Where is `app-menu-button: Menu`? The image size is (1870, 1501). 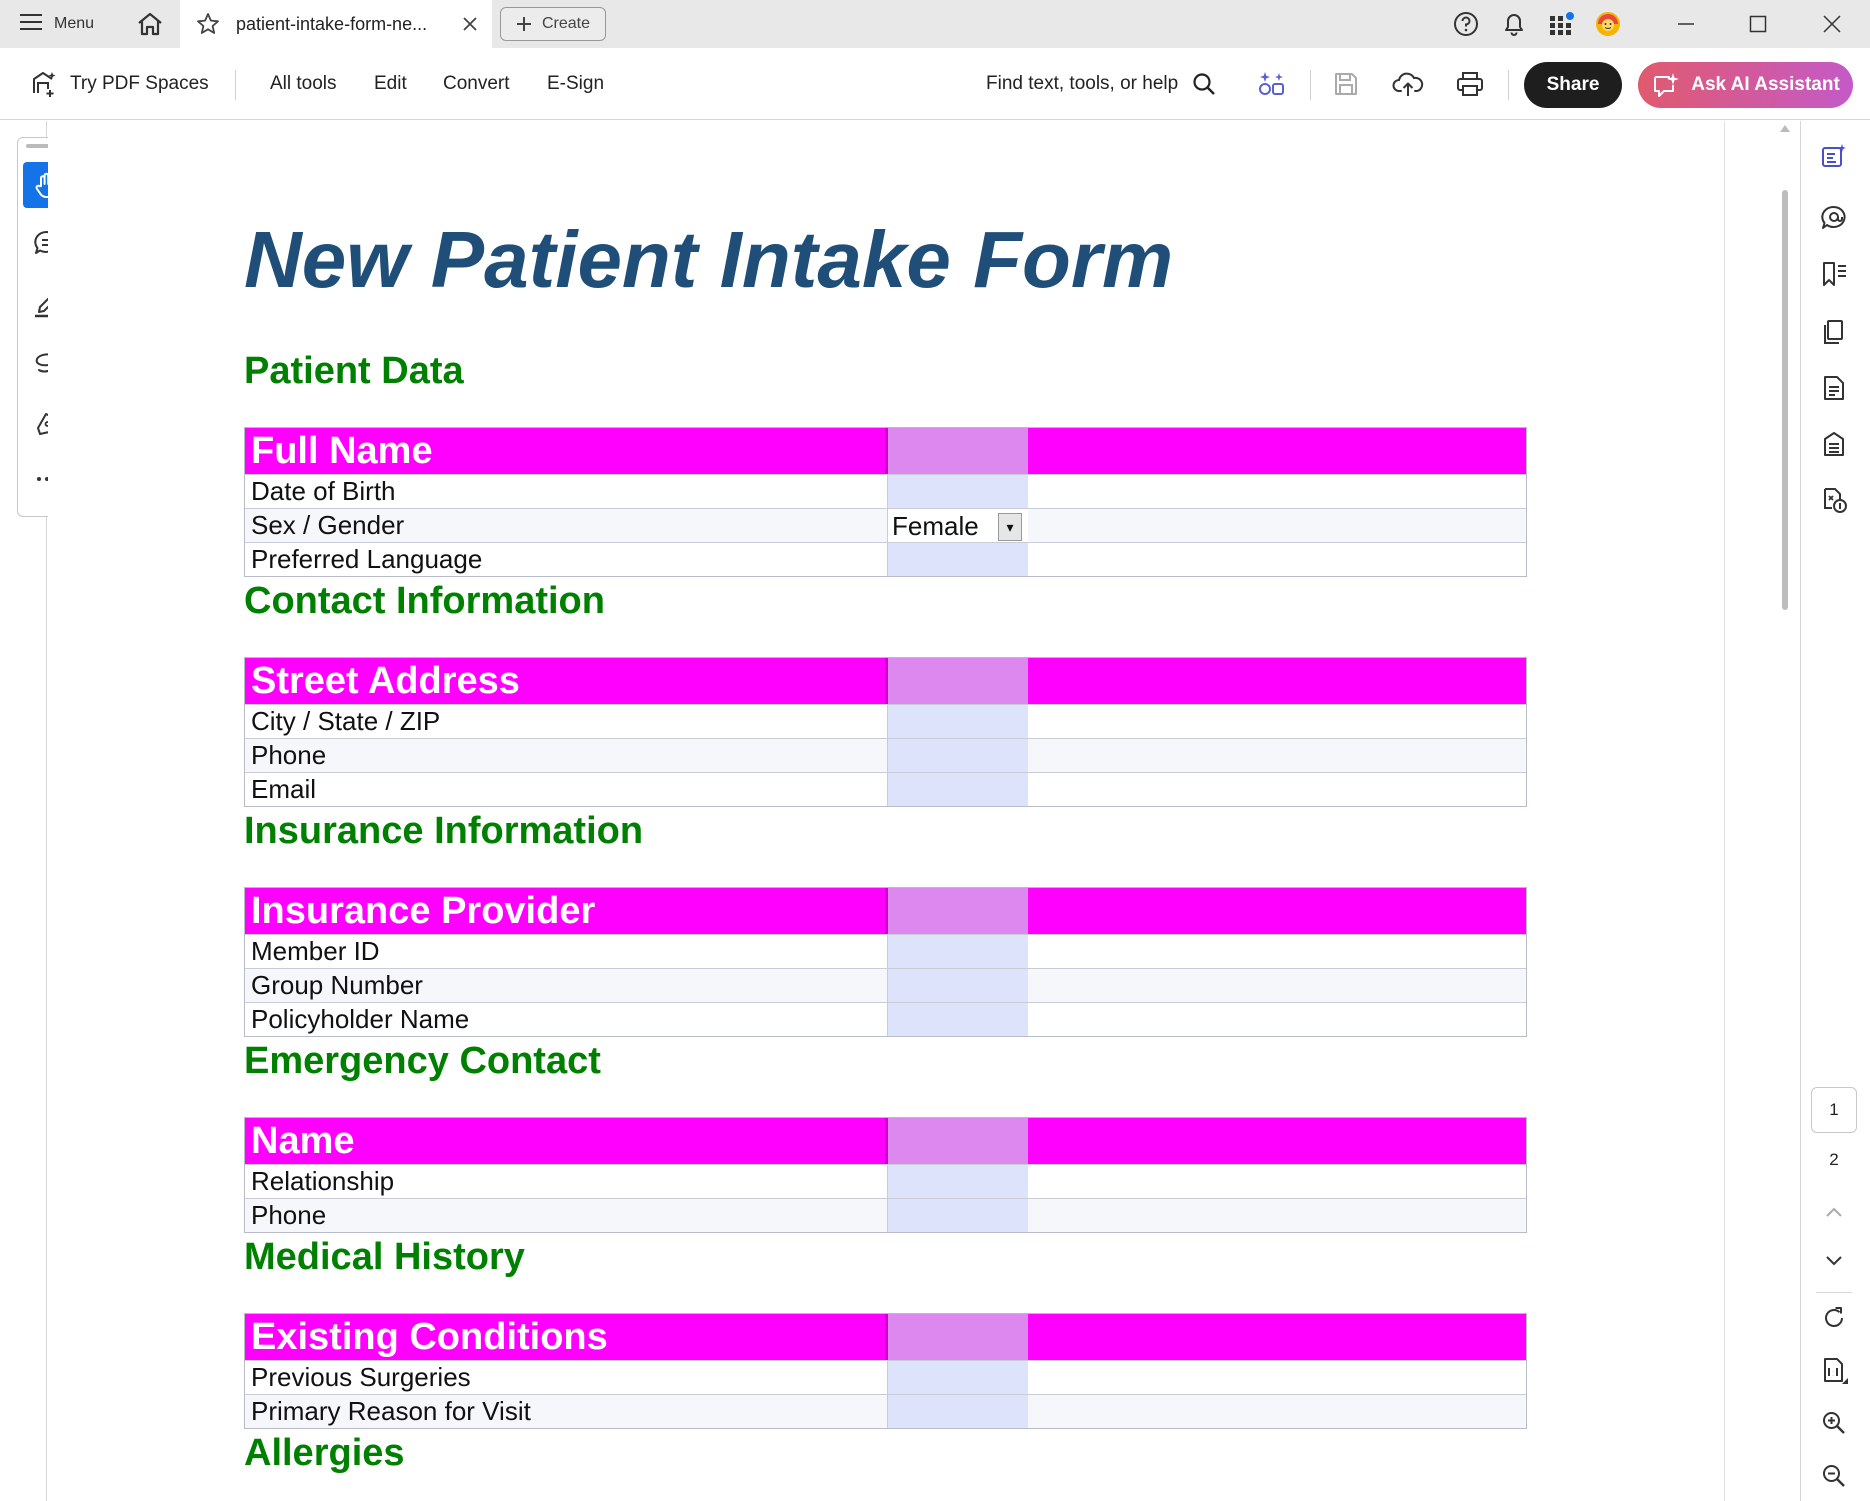
app-menu-button: Menu is located at coordinates (57, 24).